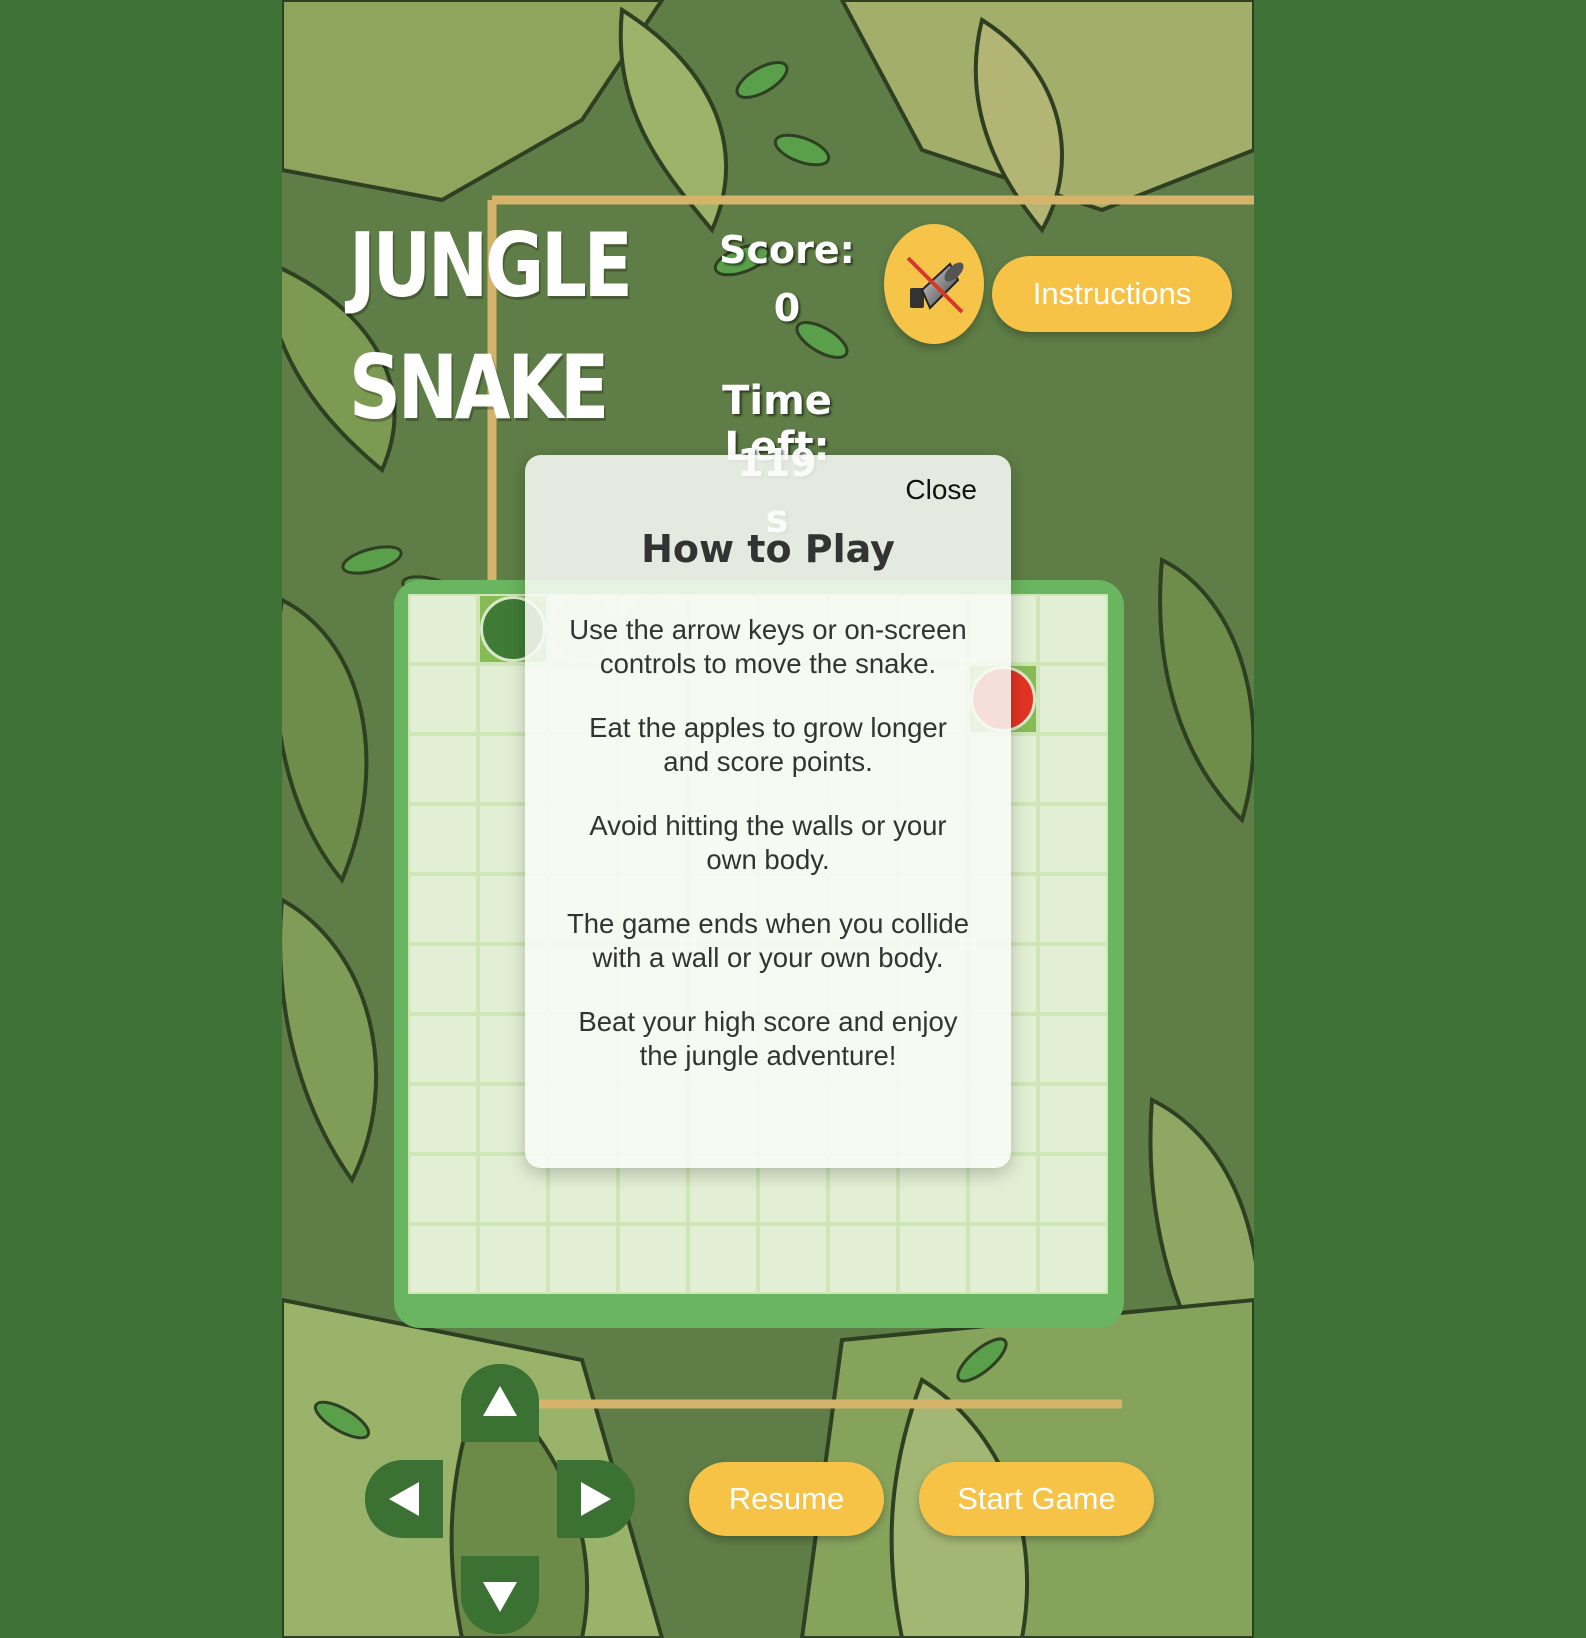 Image resolution: width=1586 pixels, height=1638 pixels. Describe the element at coordinates (1036, 1499) in the screenshot. I see `start-game-button: Start Game` at that location.